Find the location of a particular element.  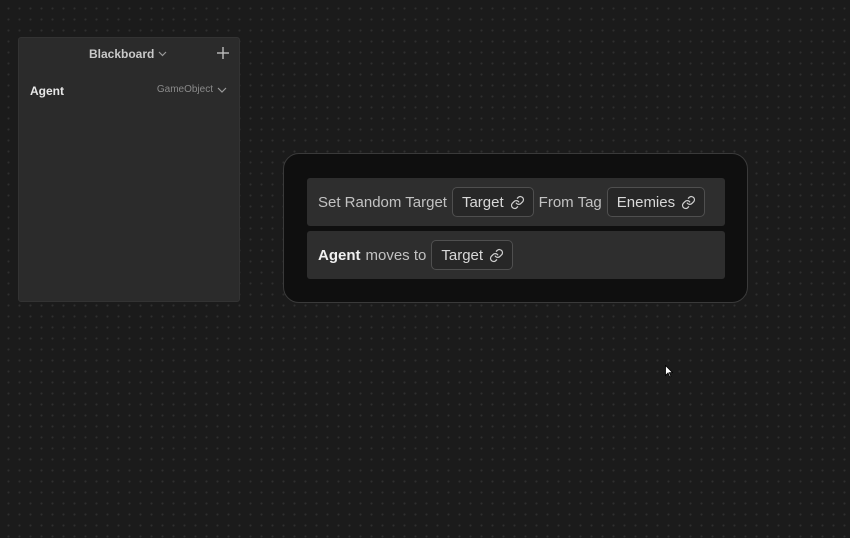

blackboard-variable-row: Agent GameObject is located at coordinates (129, 91).